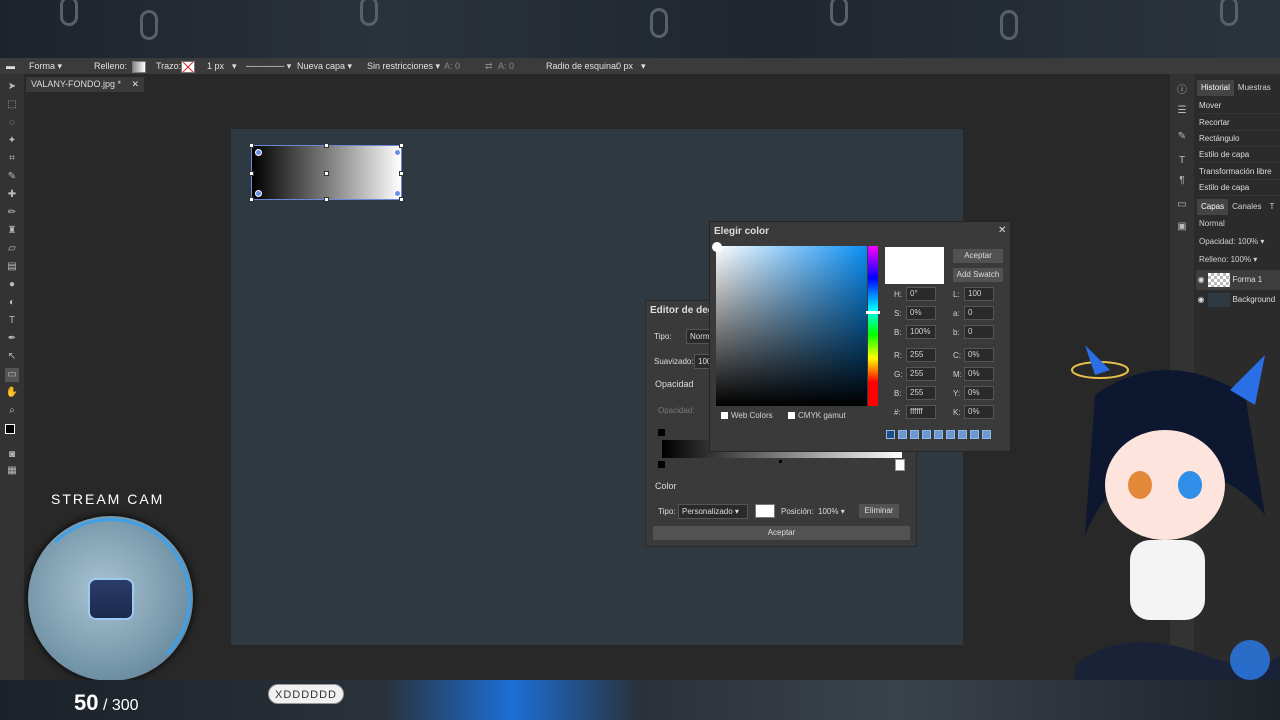  Describe the element at coordinates (12, 339) in the screenshot. I see `pen-tool-icon: ✒` at that location.